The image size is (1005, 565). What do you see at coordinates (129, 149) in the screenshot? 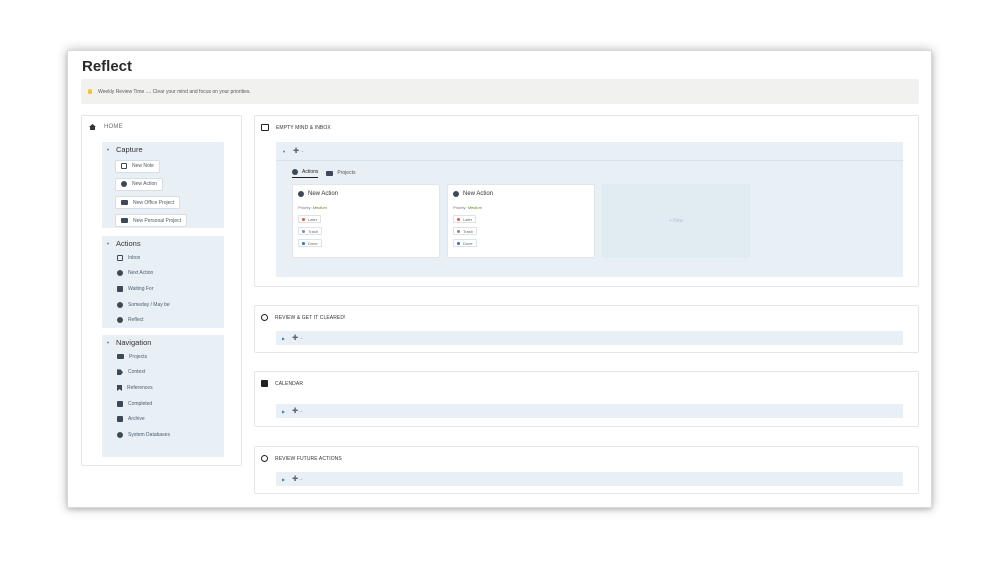
I see `capture-title: Capture` at bounding box center [129, 149].